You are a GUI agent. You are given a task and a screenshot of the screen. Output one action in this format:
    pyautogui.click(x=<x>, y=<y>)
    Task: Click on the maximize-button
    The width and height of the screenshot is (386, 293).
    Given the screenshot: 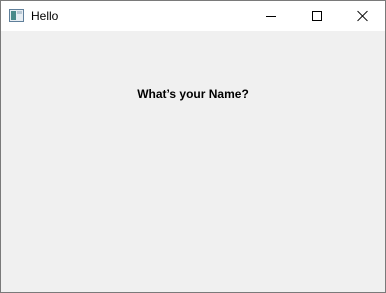 What is the action you would take?
    pyautogui.click(x=316, y=16)
    